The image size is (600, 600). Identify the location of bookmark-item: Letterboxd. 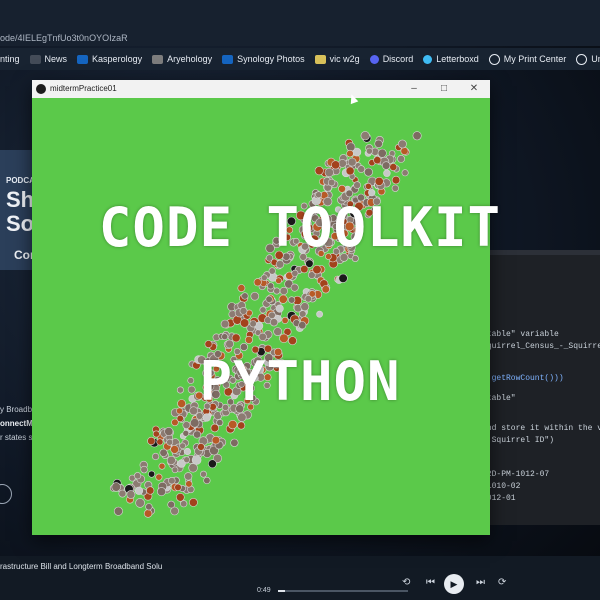
(451, 59).